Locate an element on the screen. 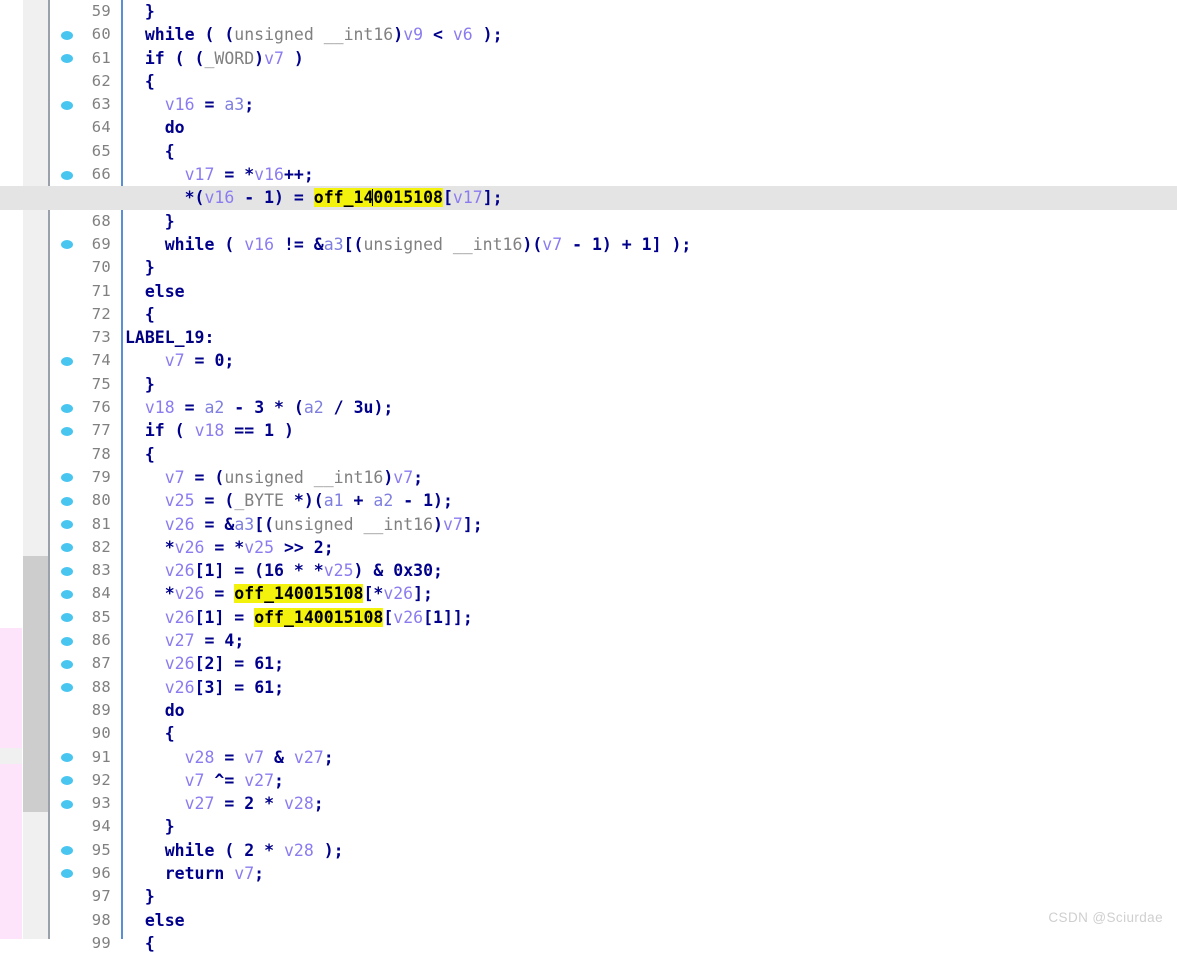 The width and height of the screenshot is (1177, 955). navigator-strip is located at coordinates (11, 469).